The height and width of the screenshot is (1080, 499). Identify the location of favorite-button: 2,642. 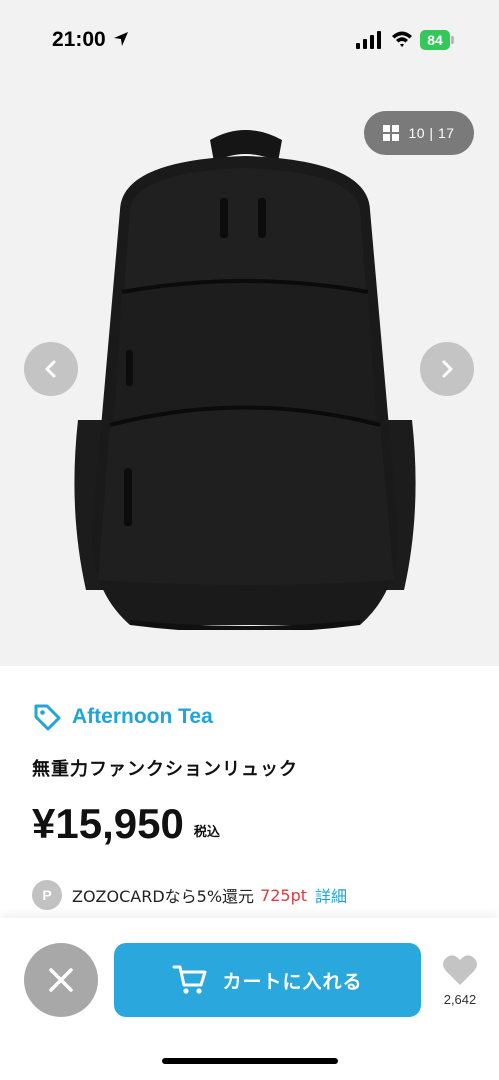
(460, 984).